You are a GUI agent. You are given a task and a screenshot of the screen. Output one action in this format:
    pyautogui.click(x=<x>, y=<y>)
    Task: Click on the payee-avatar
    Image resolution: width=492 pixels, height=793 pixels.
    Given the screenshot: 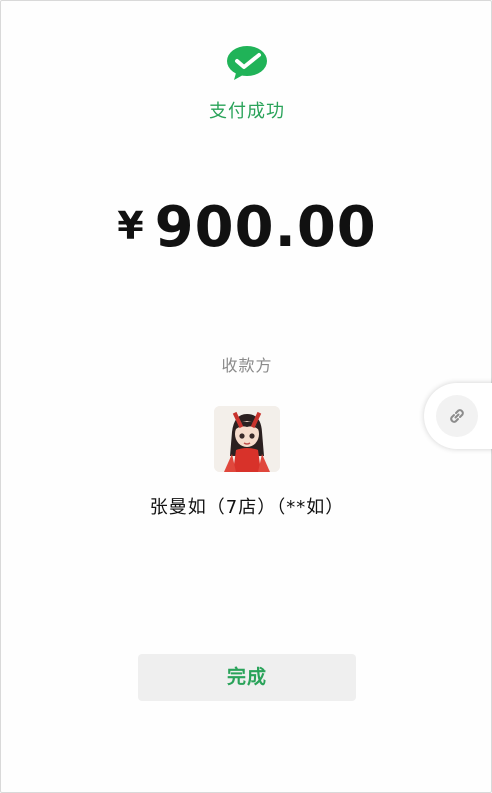 What is the action you would take?
    pyautogui.click(x=247, y=439)
    